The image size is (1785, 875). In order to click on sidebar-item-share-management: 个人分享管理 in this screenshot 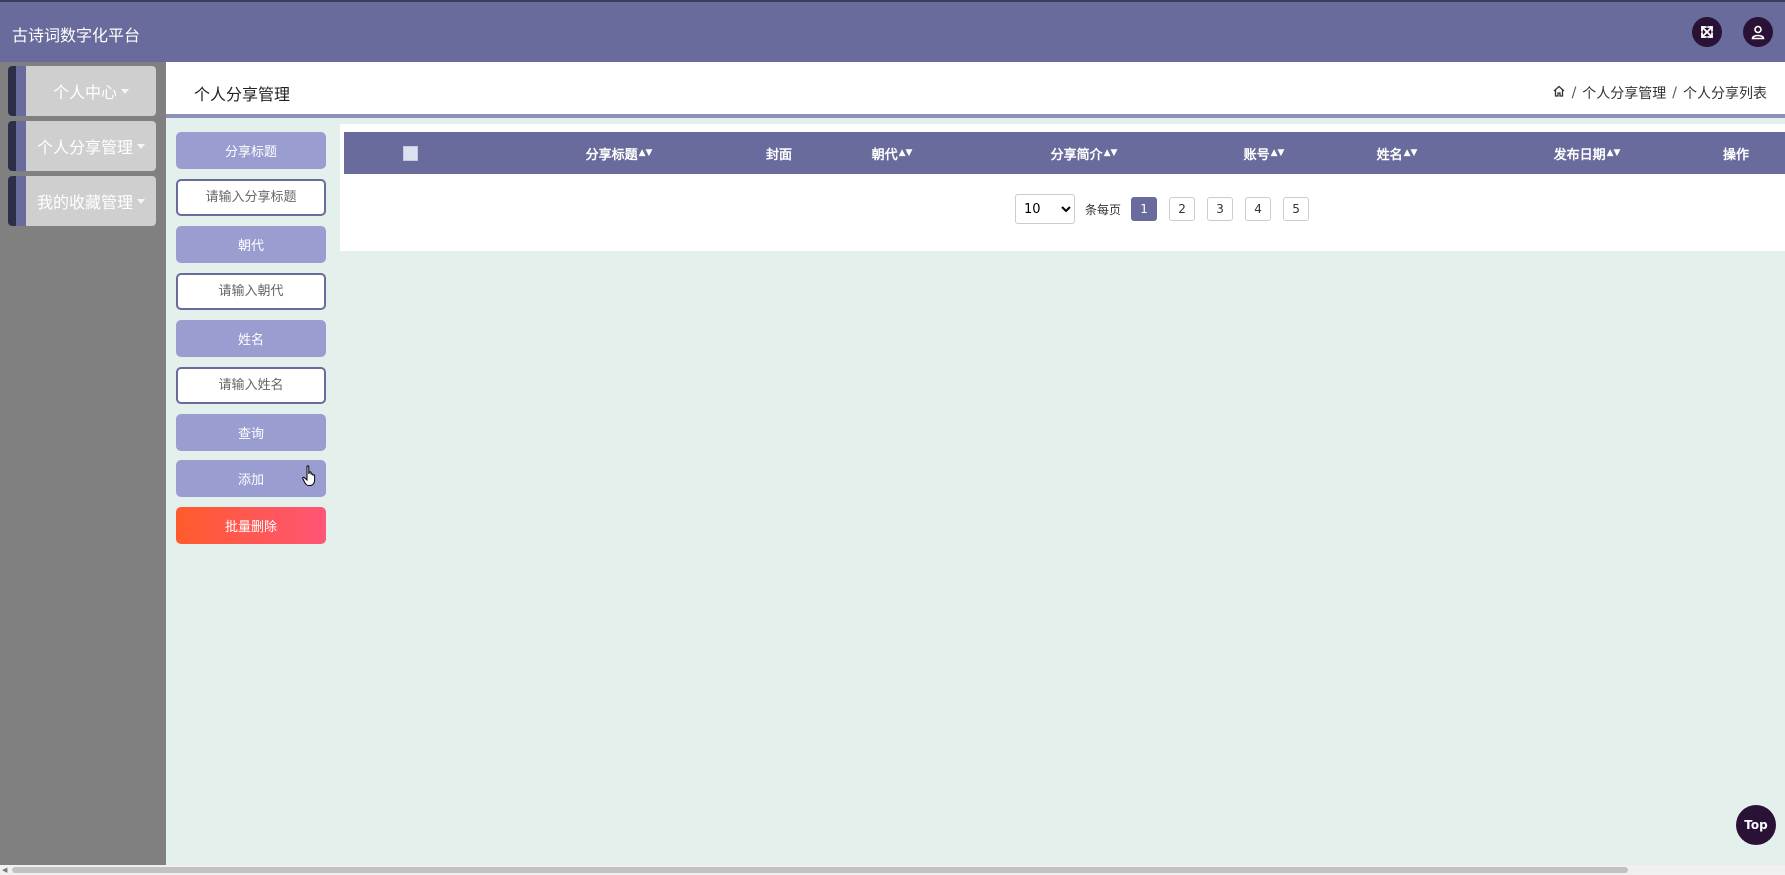, I will do `click(82, 146)`.